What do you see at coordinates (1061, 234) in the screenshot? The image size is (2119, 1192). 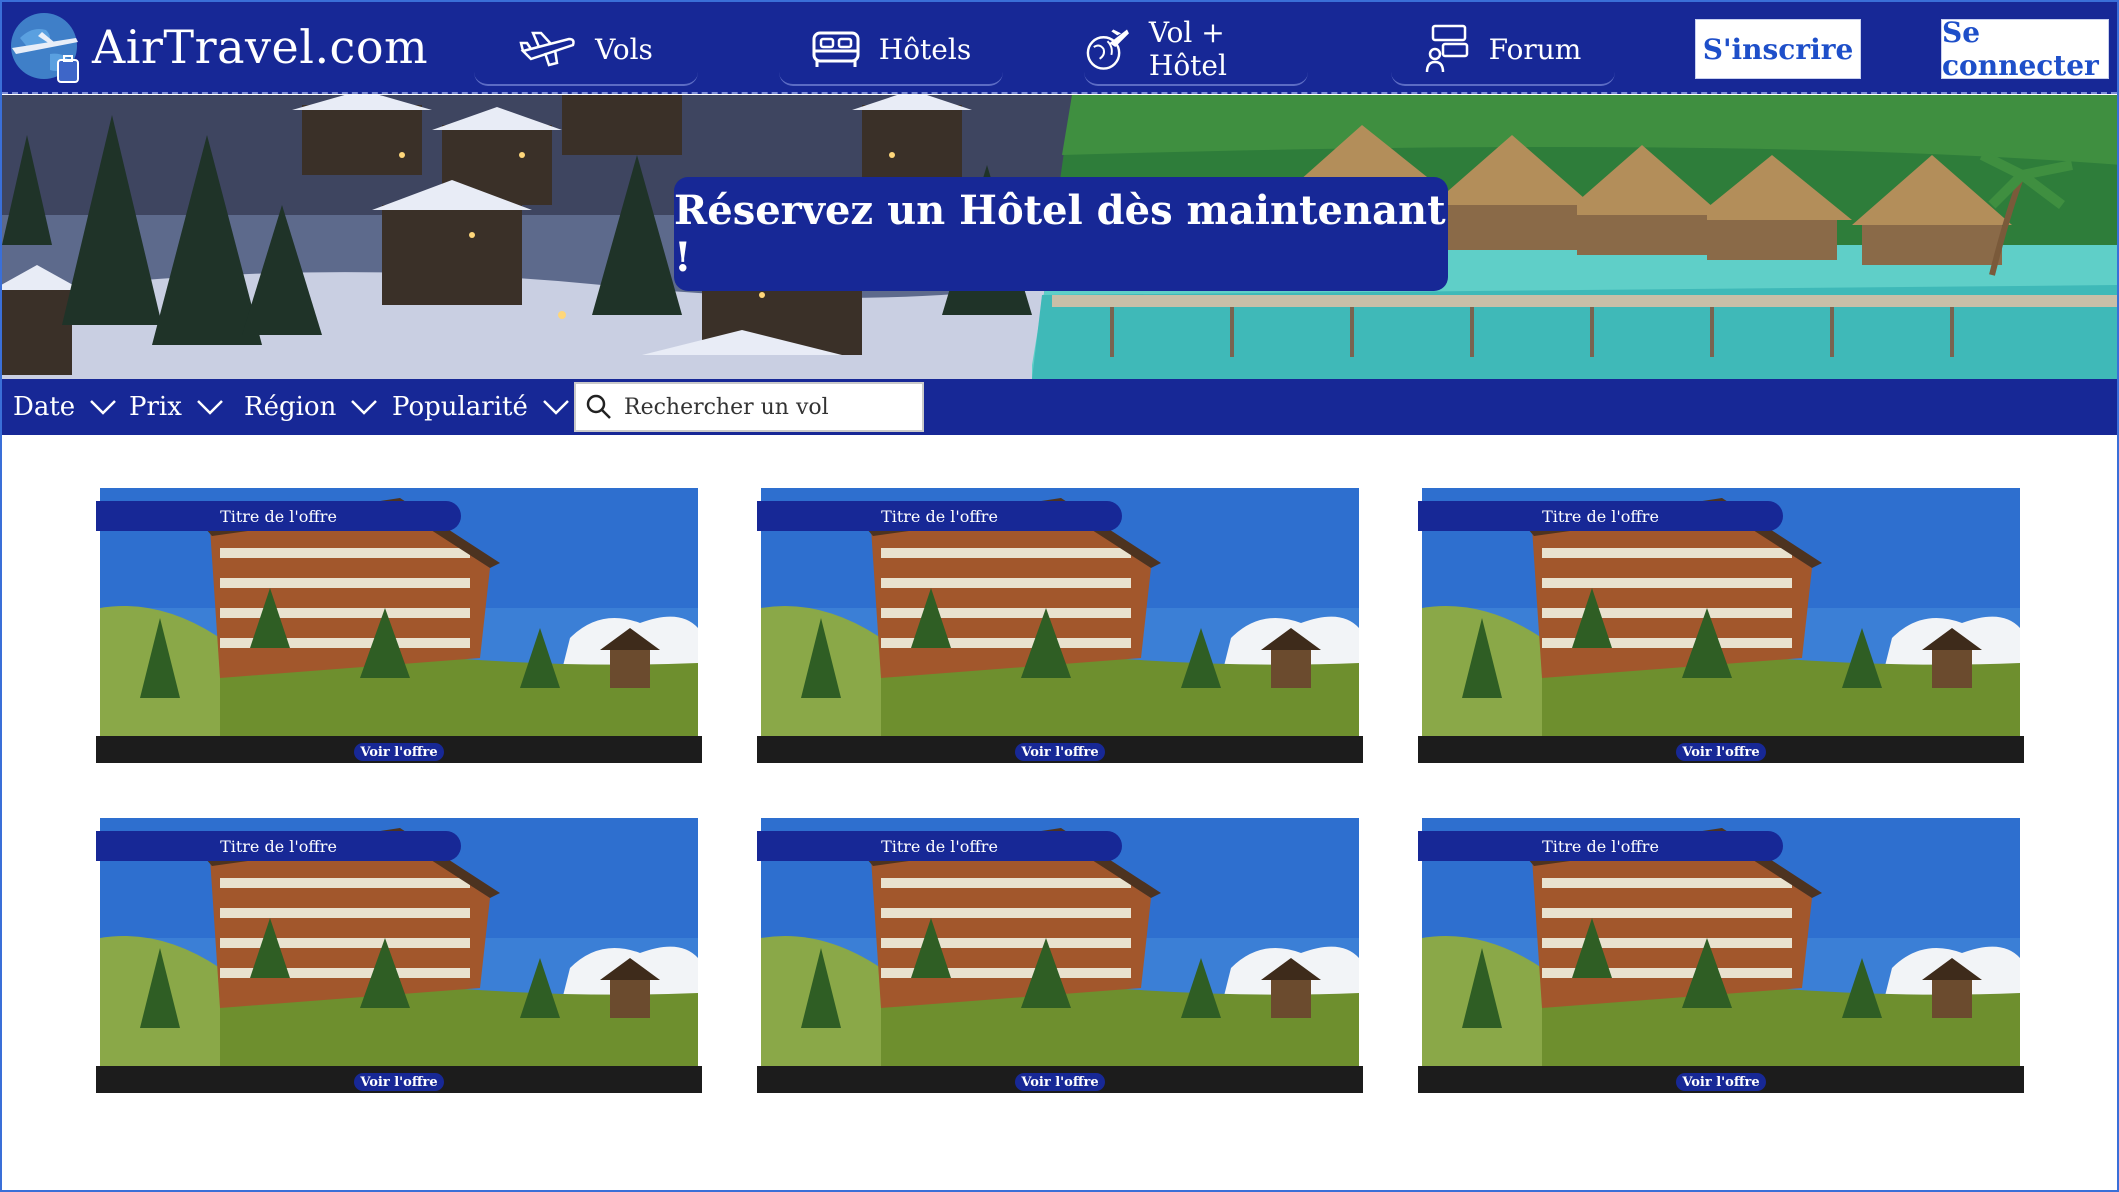 I see `hero-title: Réservez un Hôtel dès maintenant !` at bounding box center [1061, 234].